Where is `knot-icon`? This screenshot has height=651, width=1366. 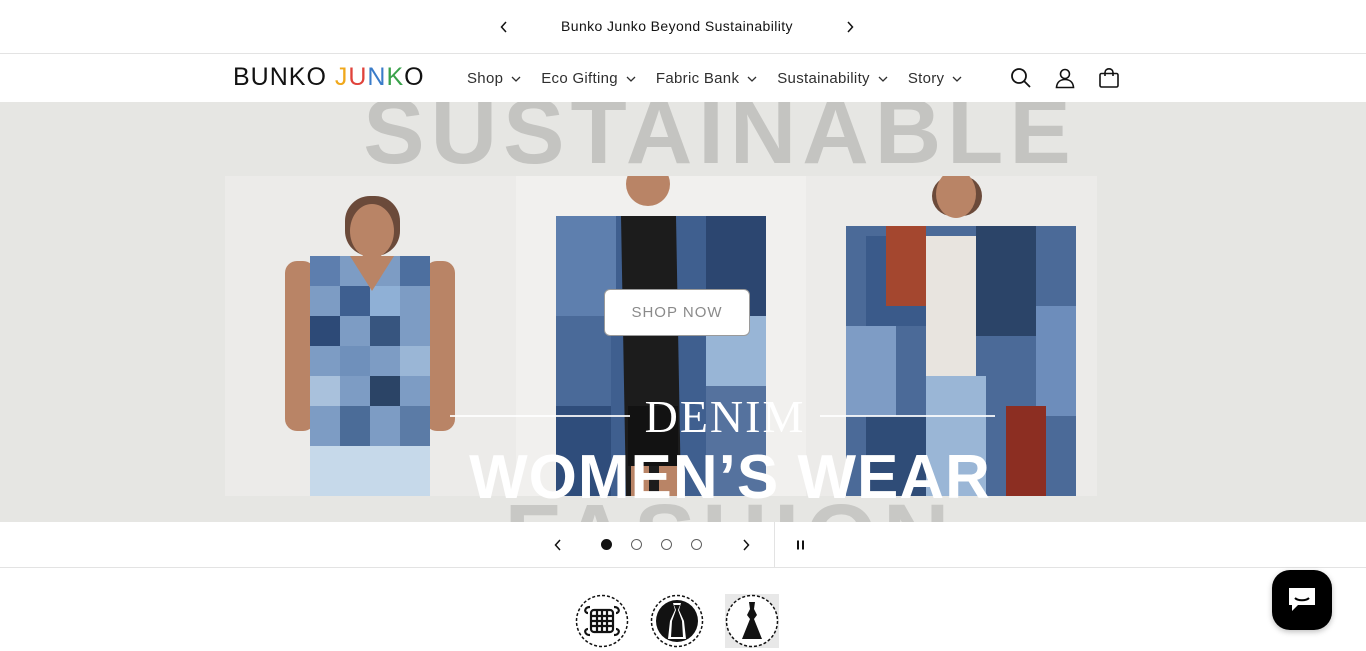
knot-icon is located at coordinates (602, 621).